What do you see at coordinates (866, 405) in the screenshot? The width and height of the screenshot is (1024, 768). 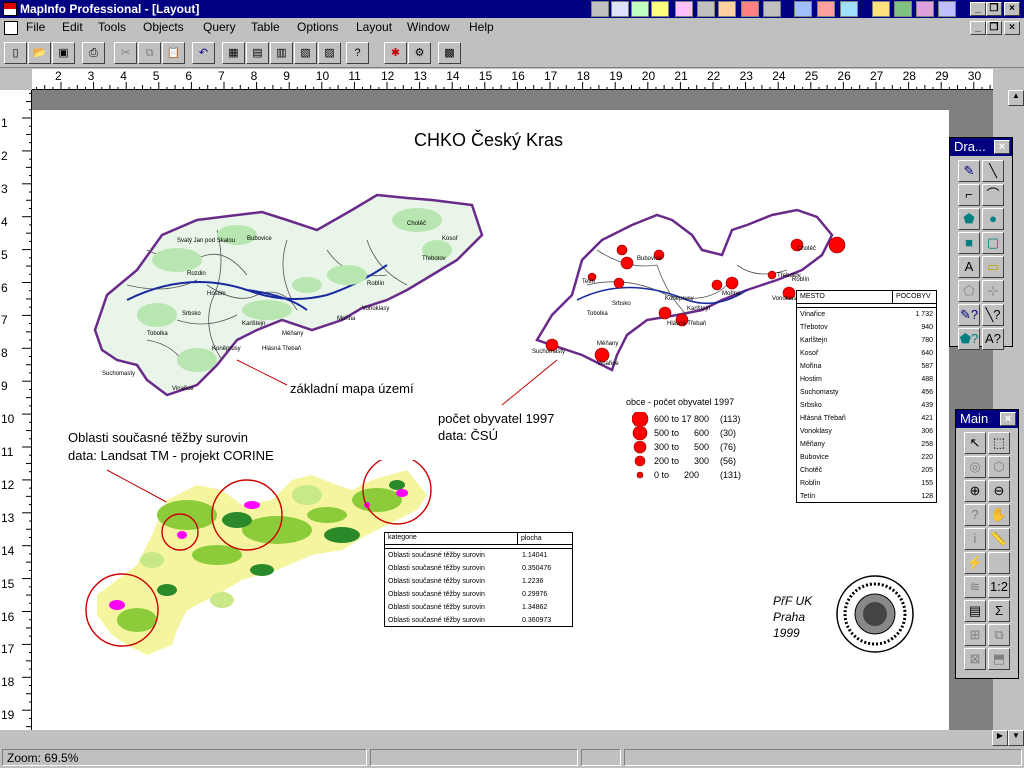 I see `table-row: Srbsko 439` at bounding box center [866, 405].